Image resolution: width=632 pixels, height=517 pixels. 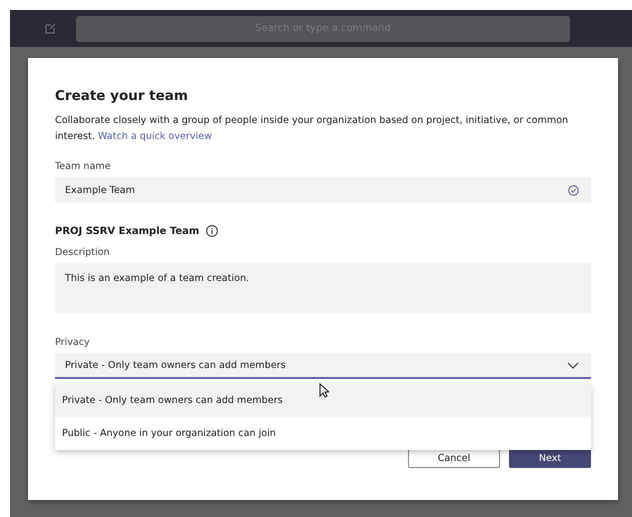 What do you see at coordinates (73, 342) in the screenshot?
I see `field-label: Privacy` at bounding box center [73, 342].